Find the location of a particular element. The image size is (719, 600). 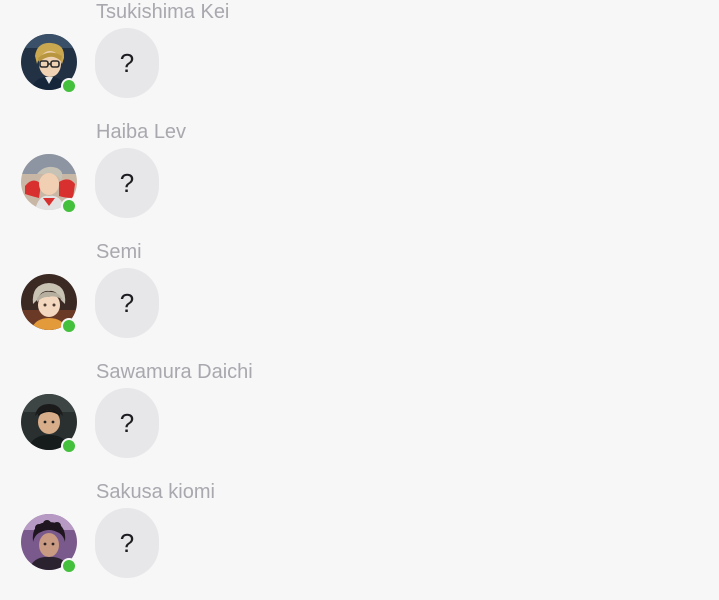

sender-name: Semi is located at coordinates (119, 252).